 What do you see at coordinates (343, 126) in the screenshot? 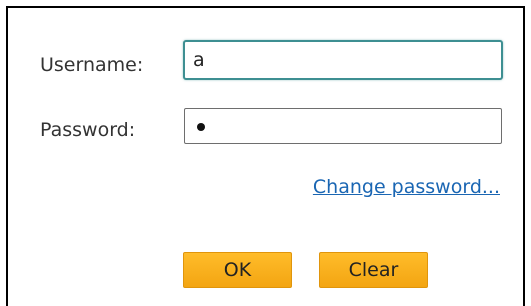
I see `password-field` at bounding box center [343, 126].